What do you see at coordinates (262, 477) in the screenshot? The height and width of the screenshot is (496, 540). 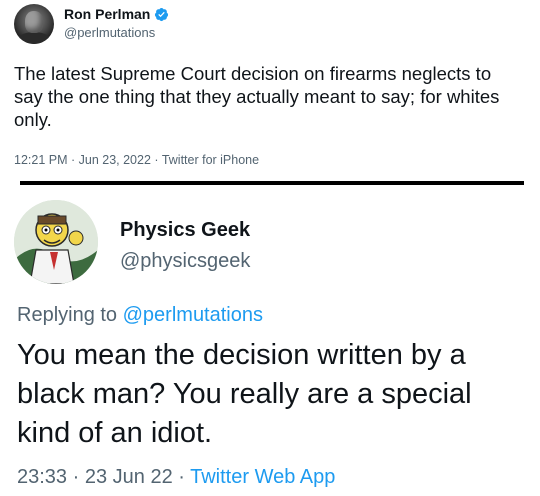 I see `tweet-source: Twitter Web App` at bounding box center [262, 477].